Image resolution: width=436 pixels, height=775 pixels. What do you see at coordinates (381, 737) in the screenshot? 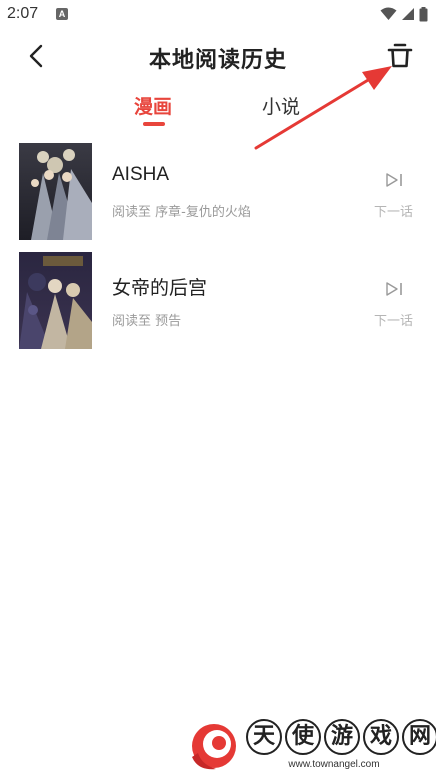
I see `watermark-char: 戏` at bounding box center [381, 737].